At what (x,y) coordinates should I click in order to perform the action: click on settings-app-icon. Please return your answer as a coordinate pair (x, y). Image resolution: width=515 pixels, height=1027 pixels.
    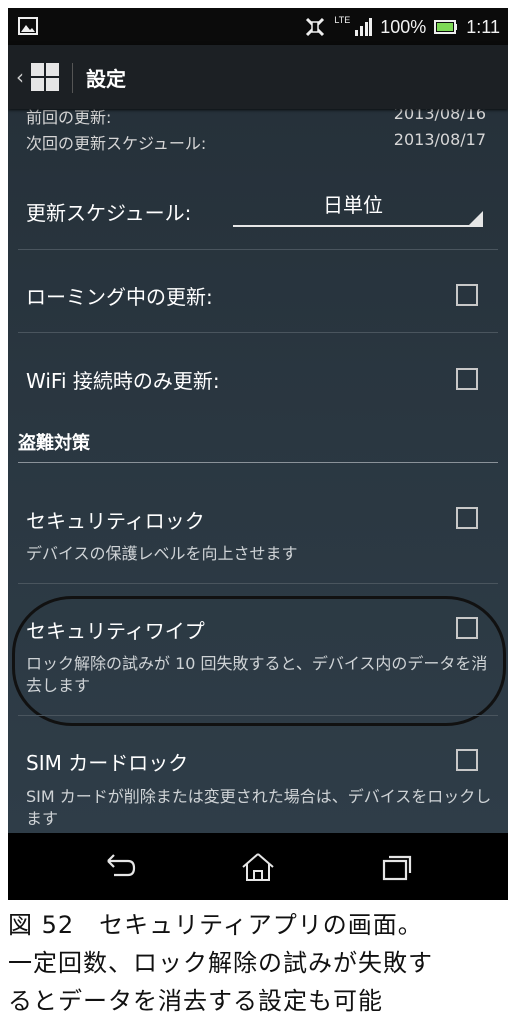
    Looking at the image, I should click on (45, 77).